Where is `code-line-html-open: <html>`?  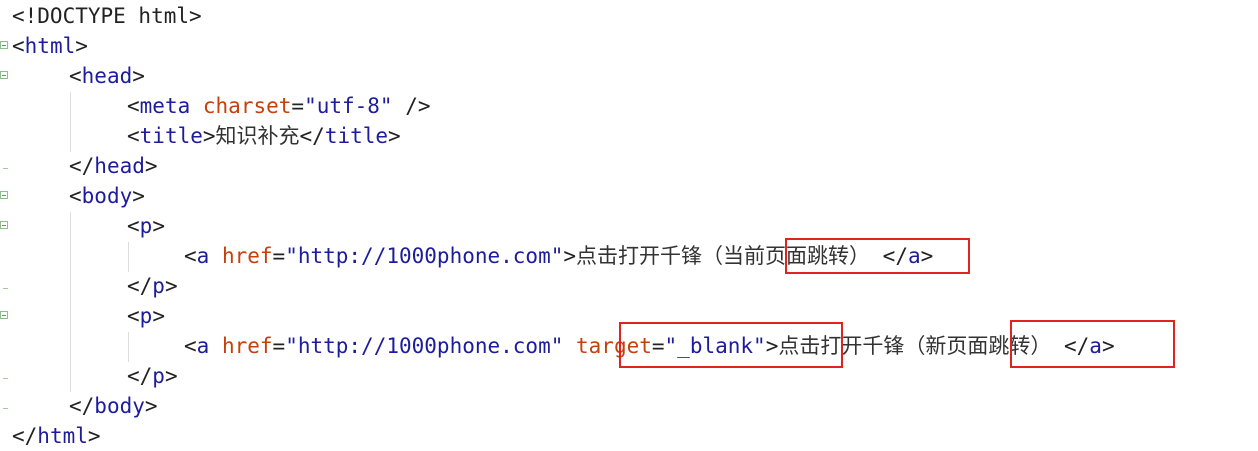
code-line-html-open: <html> is located at coordinates (50, 46).